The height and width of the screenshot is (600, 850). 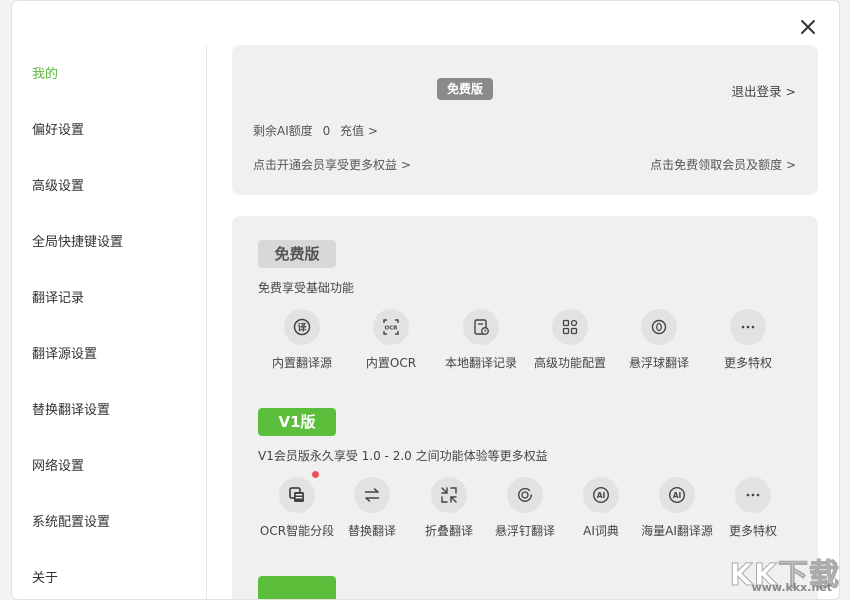 I want to click on svg-text: OCR, so click(x=392, y=329).